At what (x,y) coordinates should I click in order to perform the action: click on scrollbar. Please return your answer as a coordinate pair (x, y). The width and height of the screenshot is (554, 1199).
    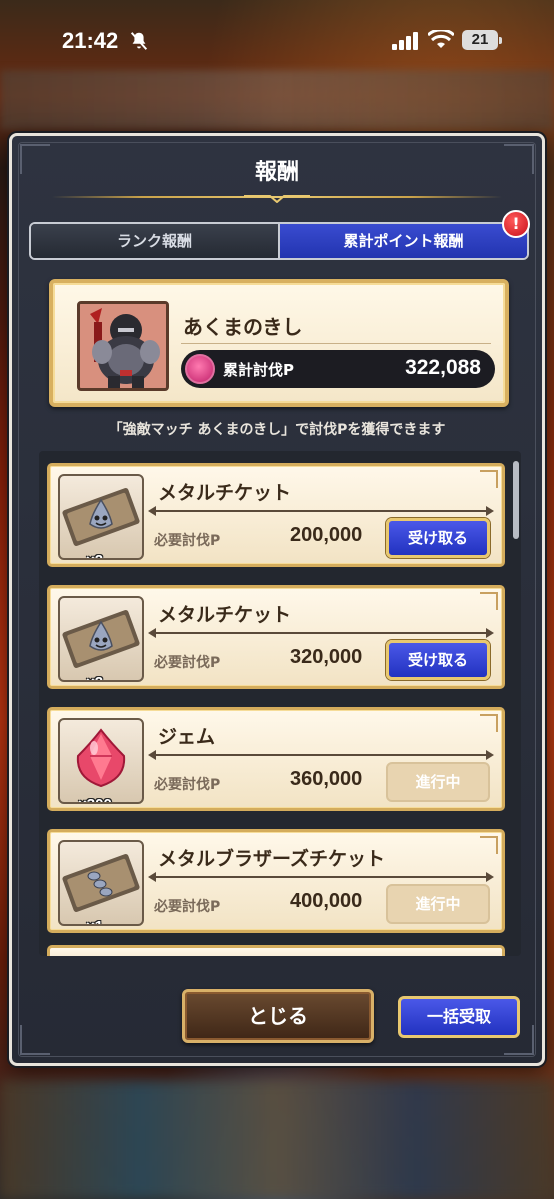
    Looking at the image, I should click on (516, 706).